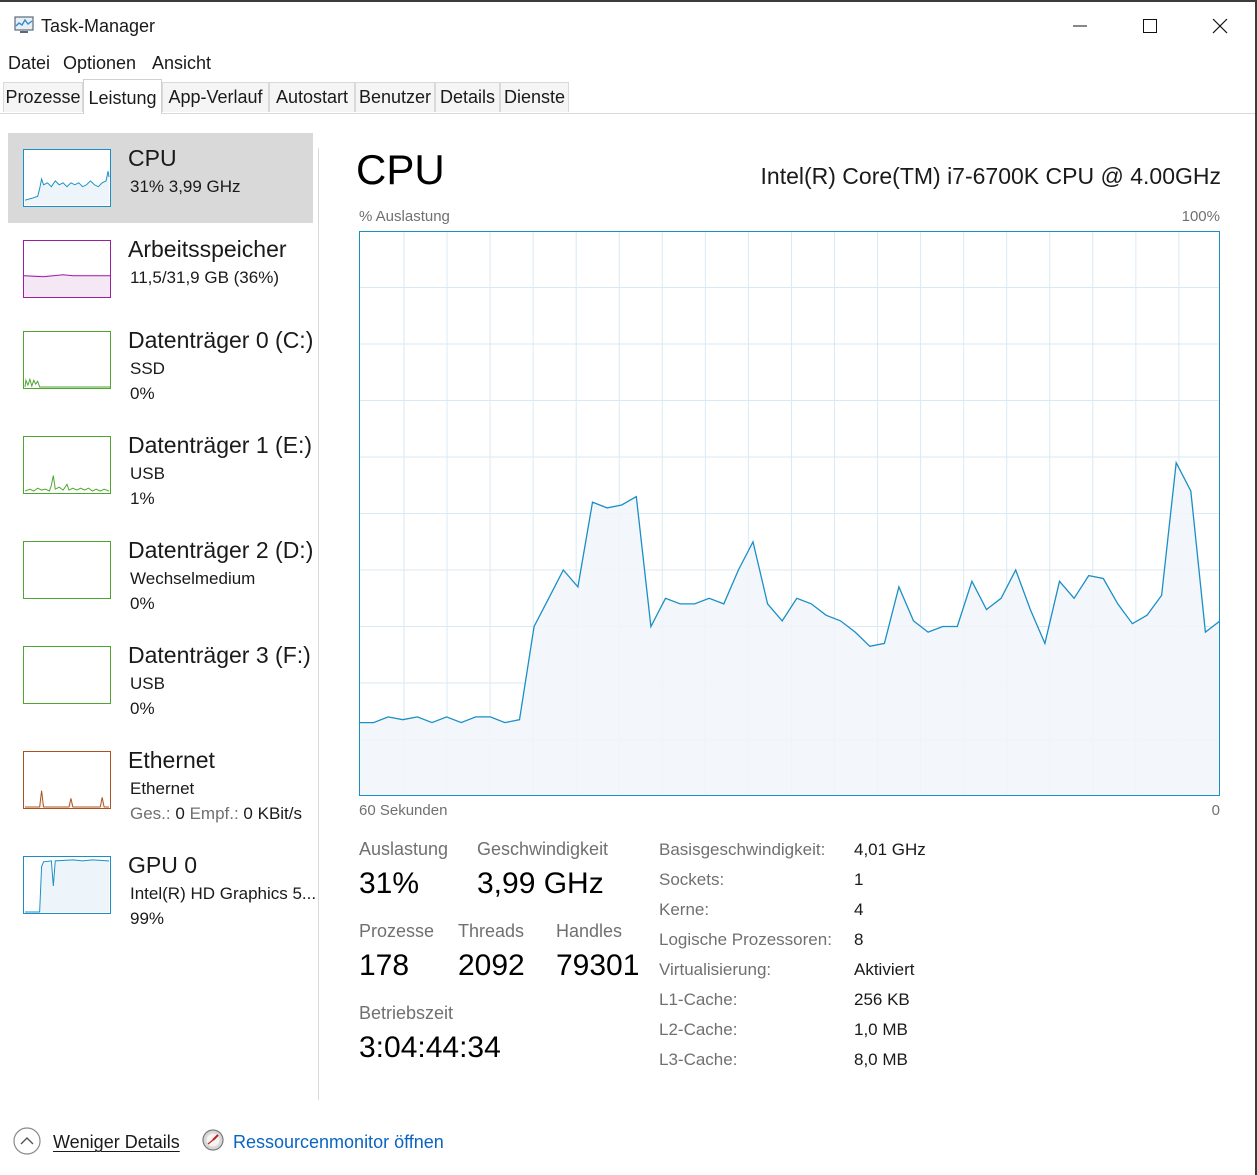 The image size is (1257, 1175). I want to click on sidebar-item-memory: Arbeitsspeicher 11,5/31,9 GB (36%), so click(160, 269).